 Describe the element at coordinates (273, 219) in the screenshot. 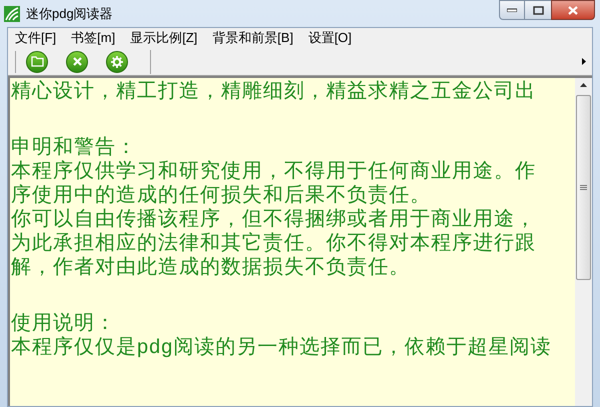

I see `text-line: 你可以自由传播该程序，但不得捆绑或者用于商业用途，` at that location.